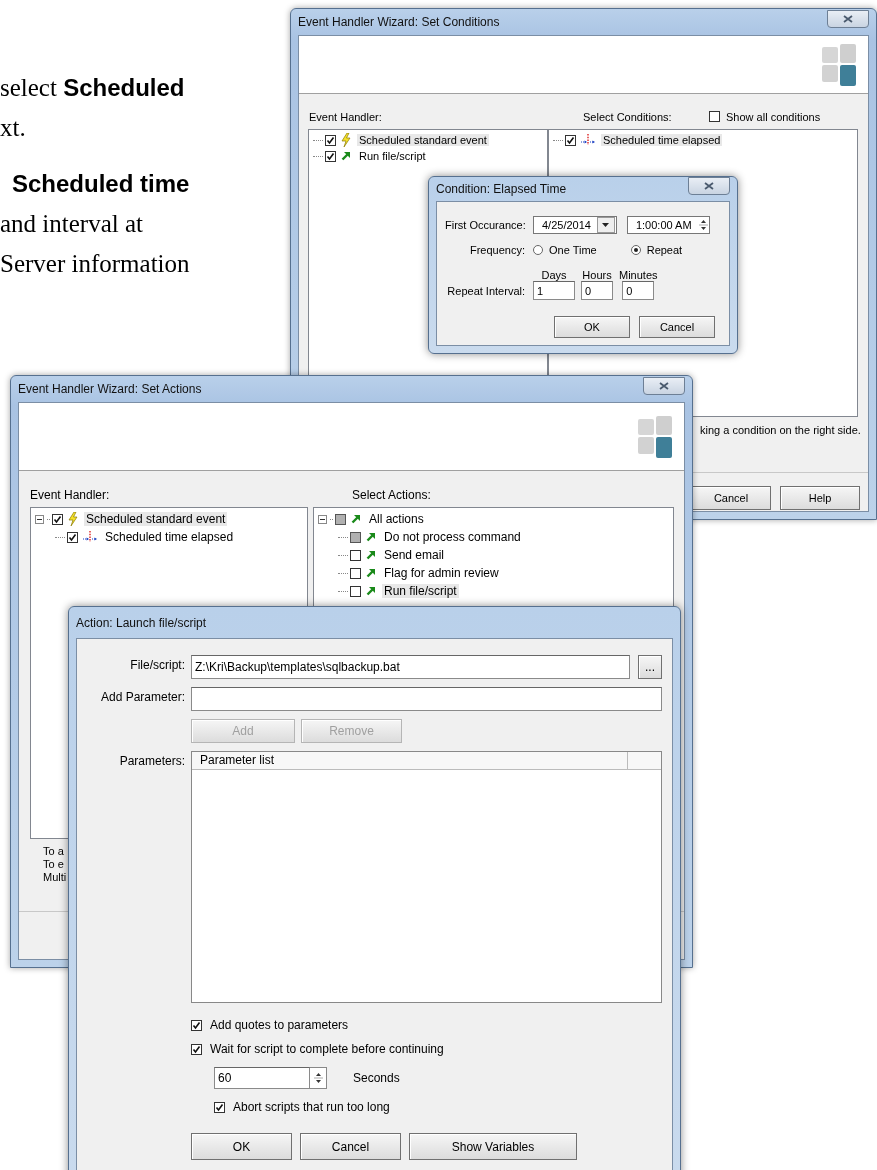  What do you see at coordinates (664, 249) in the screenshot?
I see `radio-label: Repeat` at bounding box center [664, 249].